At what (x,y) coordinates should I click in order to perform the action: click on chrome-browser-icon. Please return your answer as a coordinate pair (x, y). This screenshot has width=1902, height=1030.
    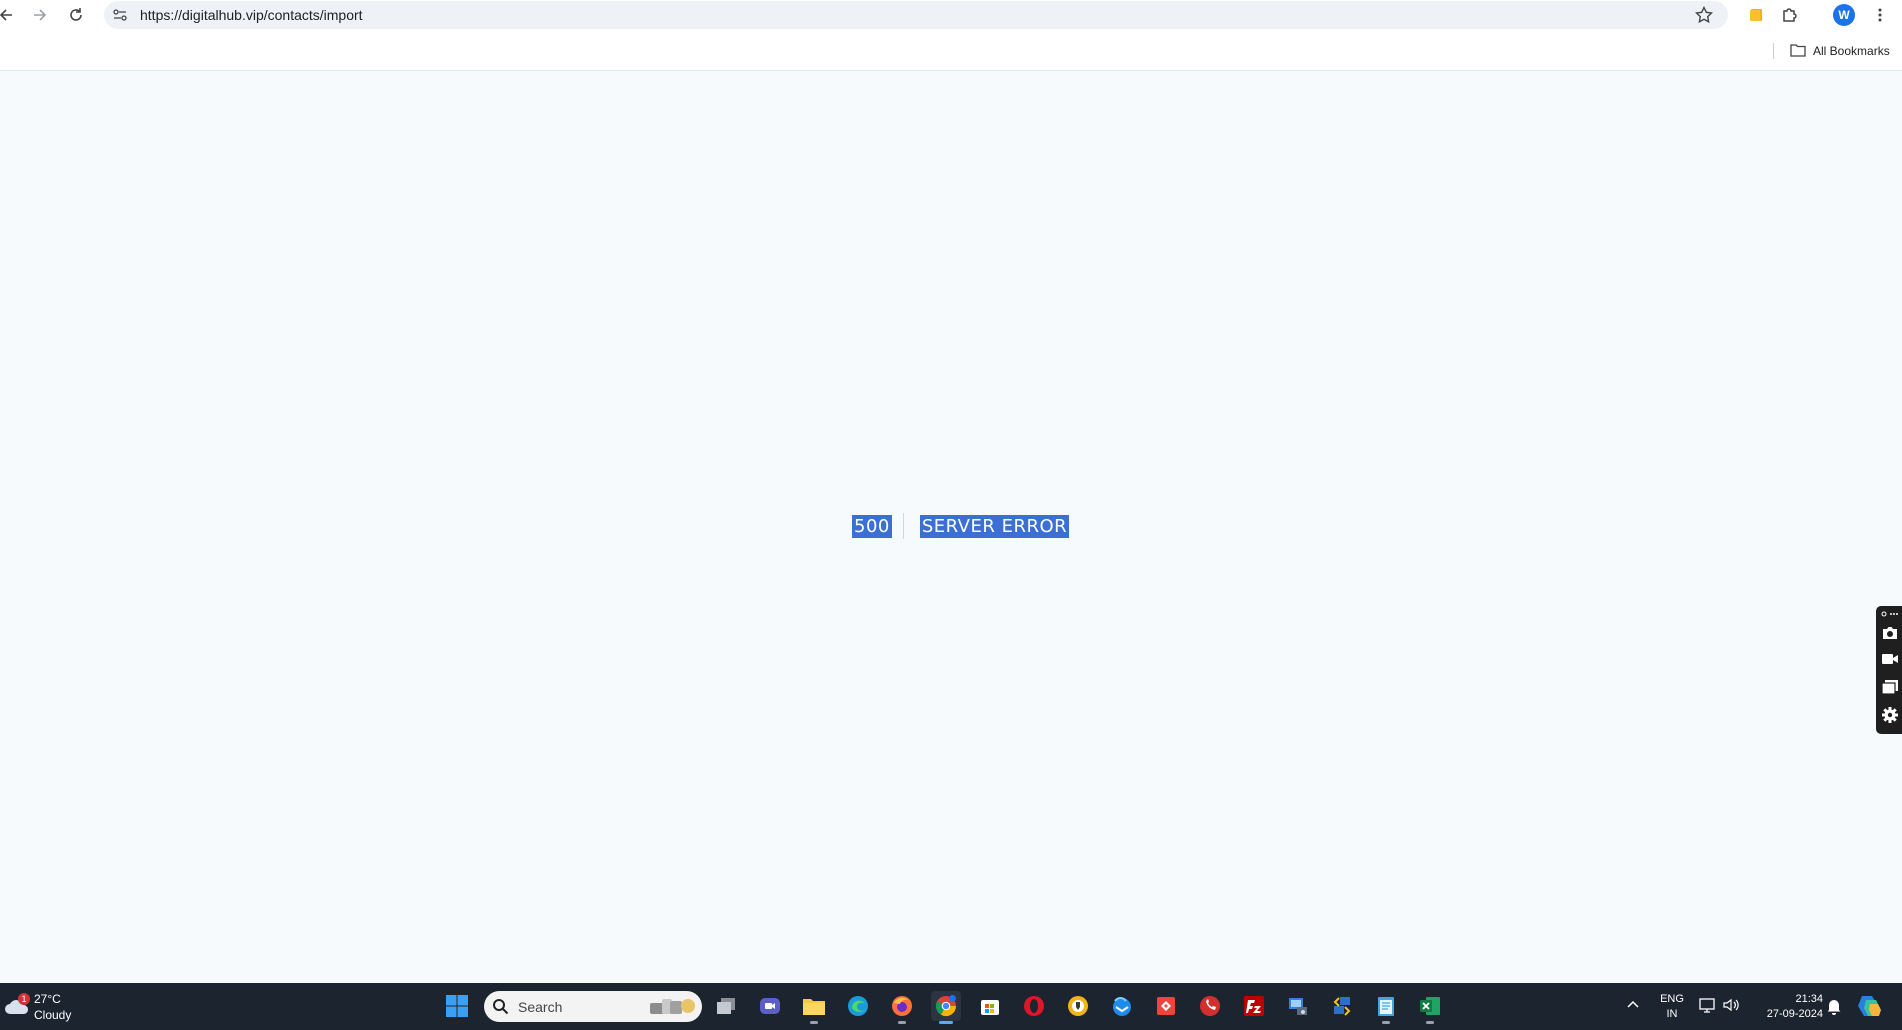
    Looking at the image, I should click on (946, 1007).